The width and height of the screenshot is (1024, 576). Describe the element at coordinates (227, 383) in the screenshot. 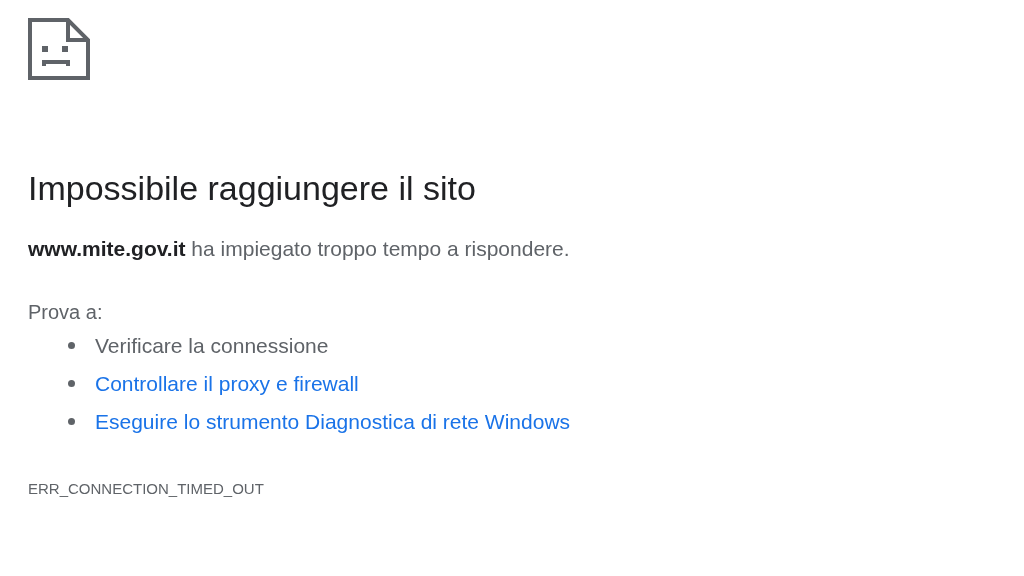

I see `suggestion-link: Controllare il proxy e firewall` at that location.